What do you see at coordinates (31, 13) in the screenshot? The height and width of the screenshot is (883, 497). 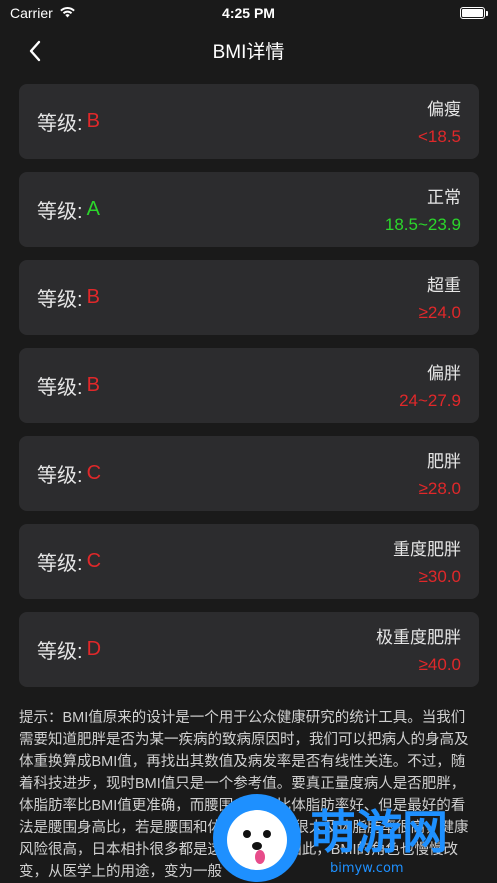 I see `carrier-label: Carrier` at bounding box center [31, 13].